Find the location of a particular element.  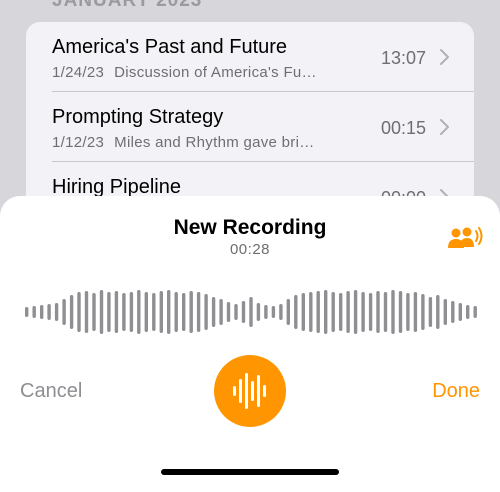

recording-duration: 13:07 is located at coordinates (403, 58).